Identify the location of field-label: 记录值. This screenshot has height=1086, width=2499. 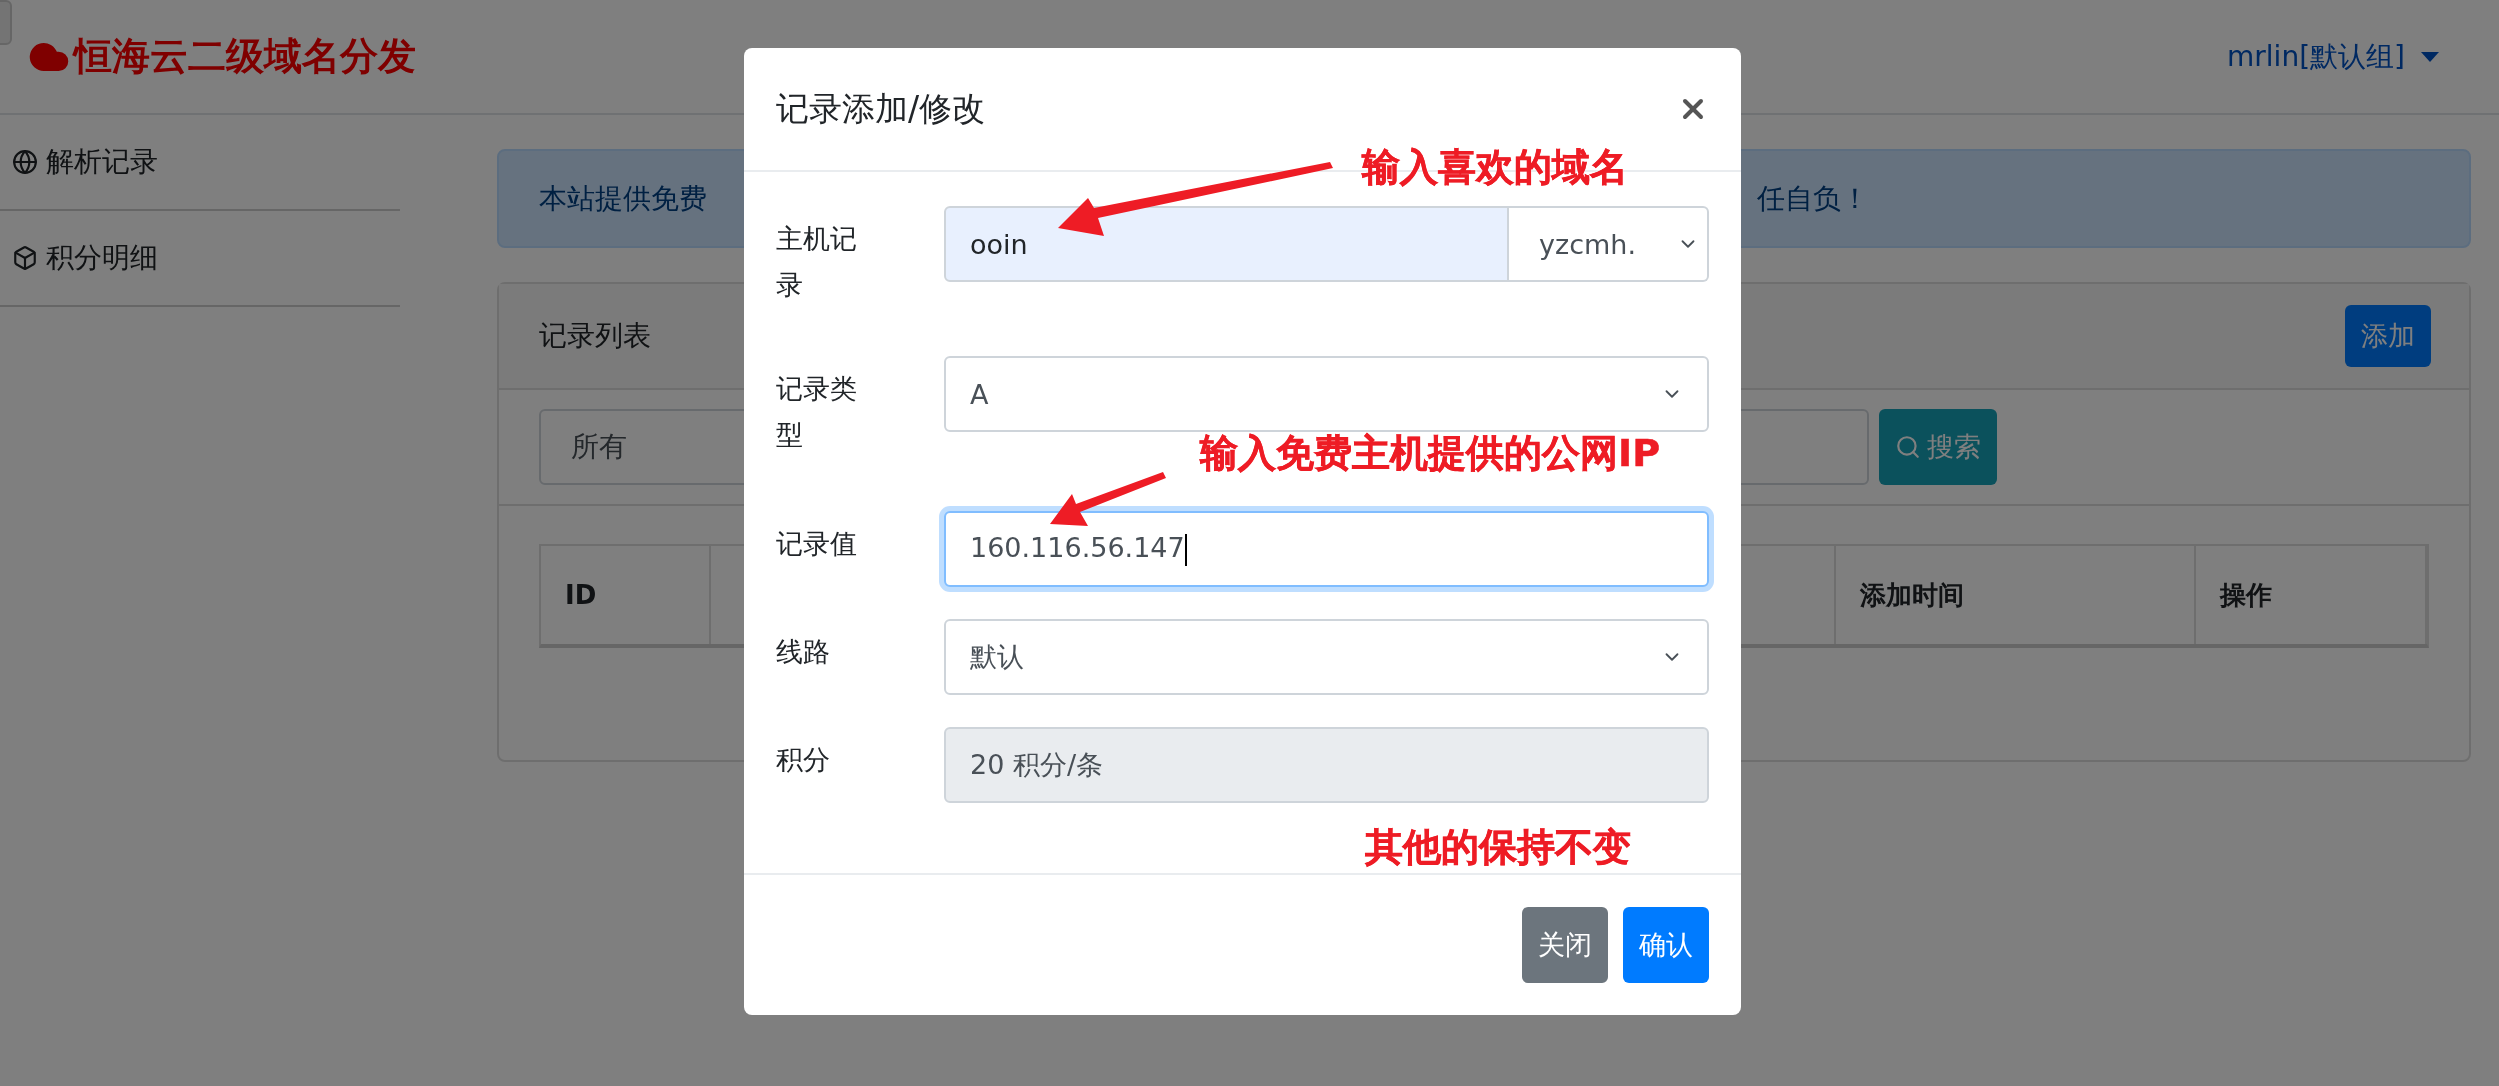
(817, 544).